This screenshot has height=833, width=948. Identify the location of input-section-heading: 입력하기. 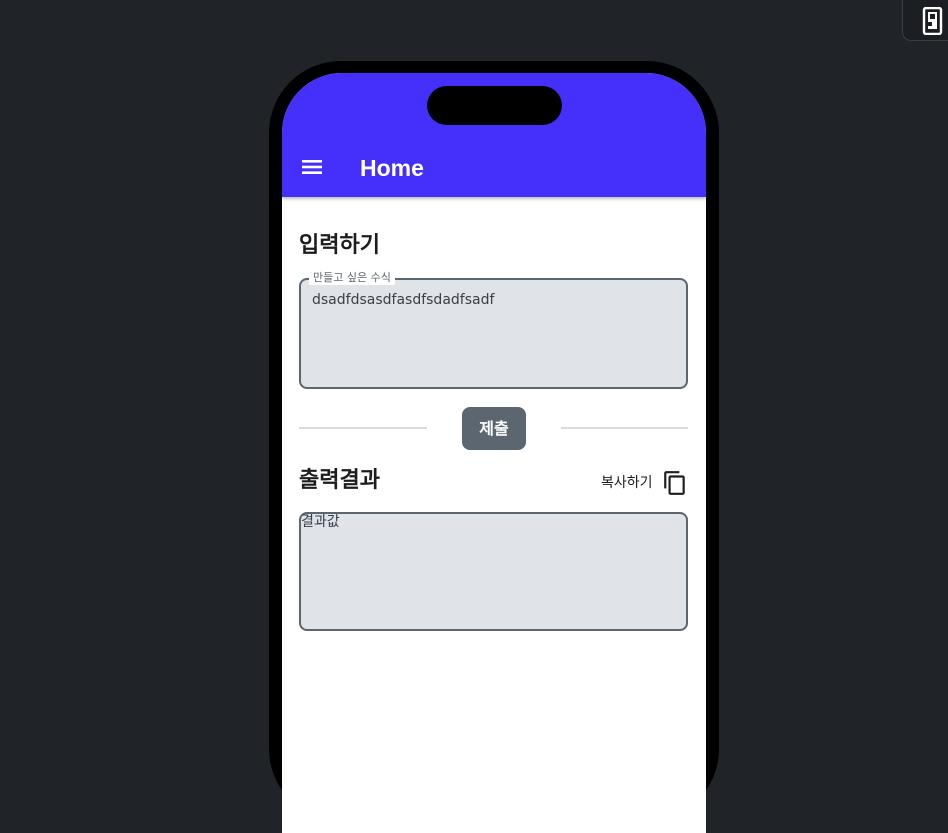
(339, 245).